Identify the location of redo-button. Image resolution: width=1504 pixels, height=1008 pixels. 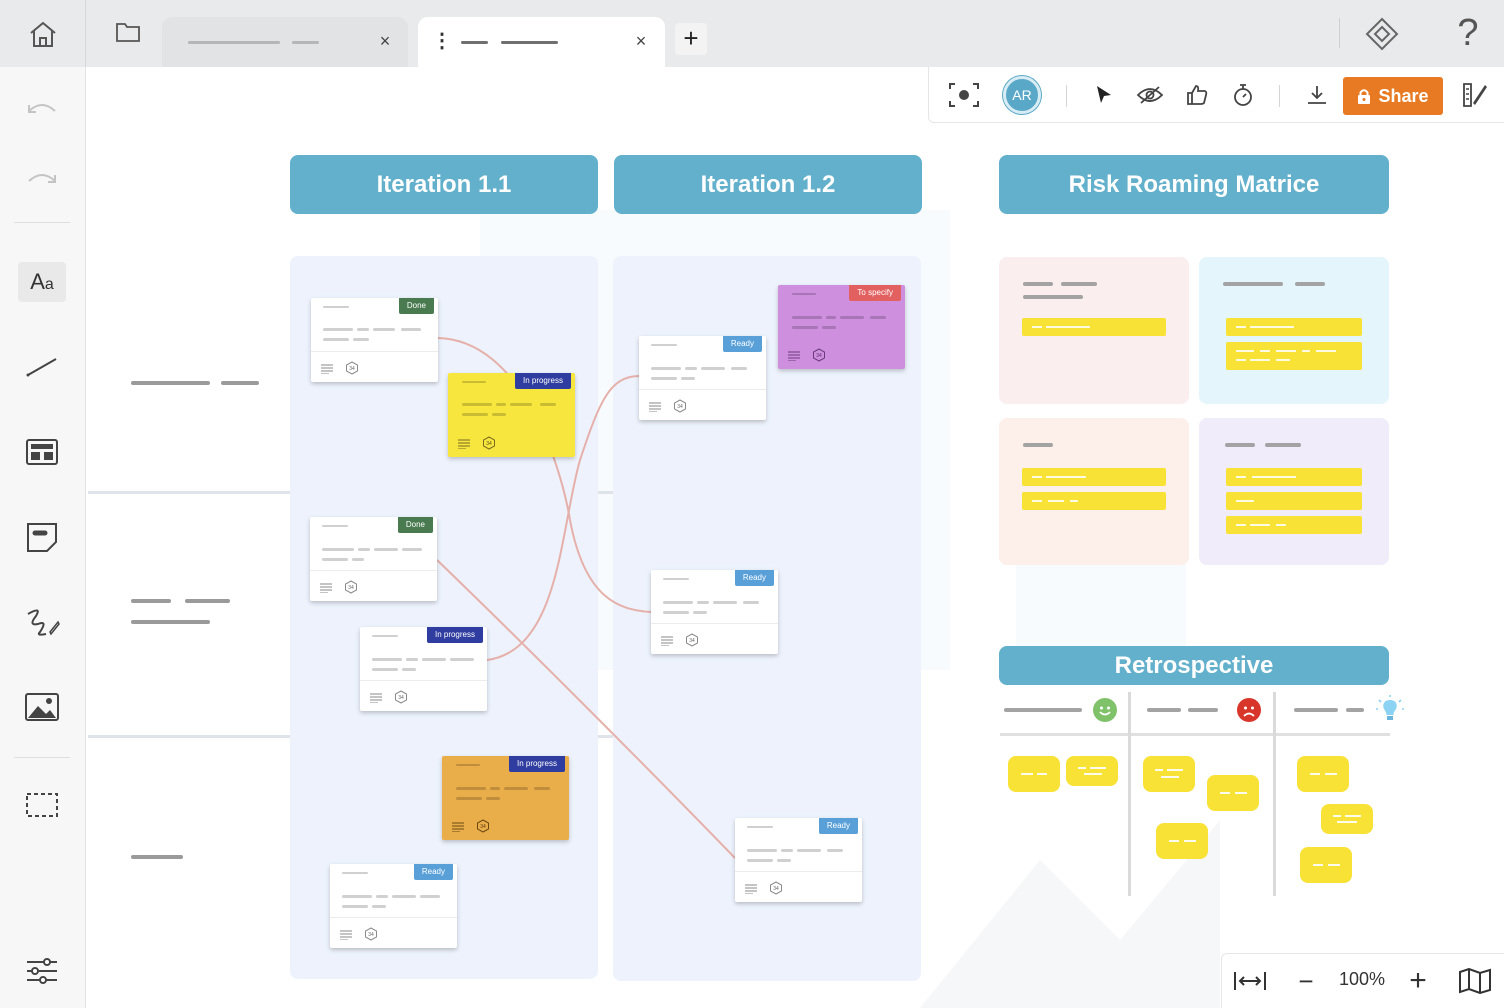
(42, 179).